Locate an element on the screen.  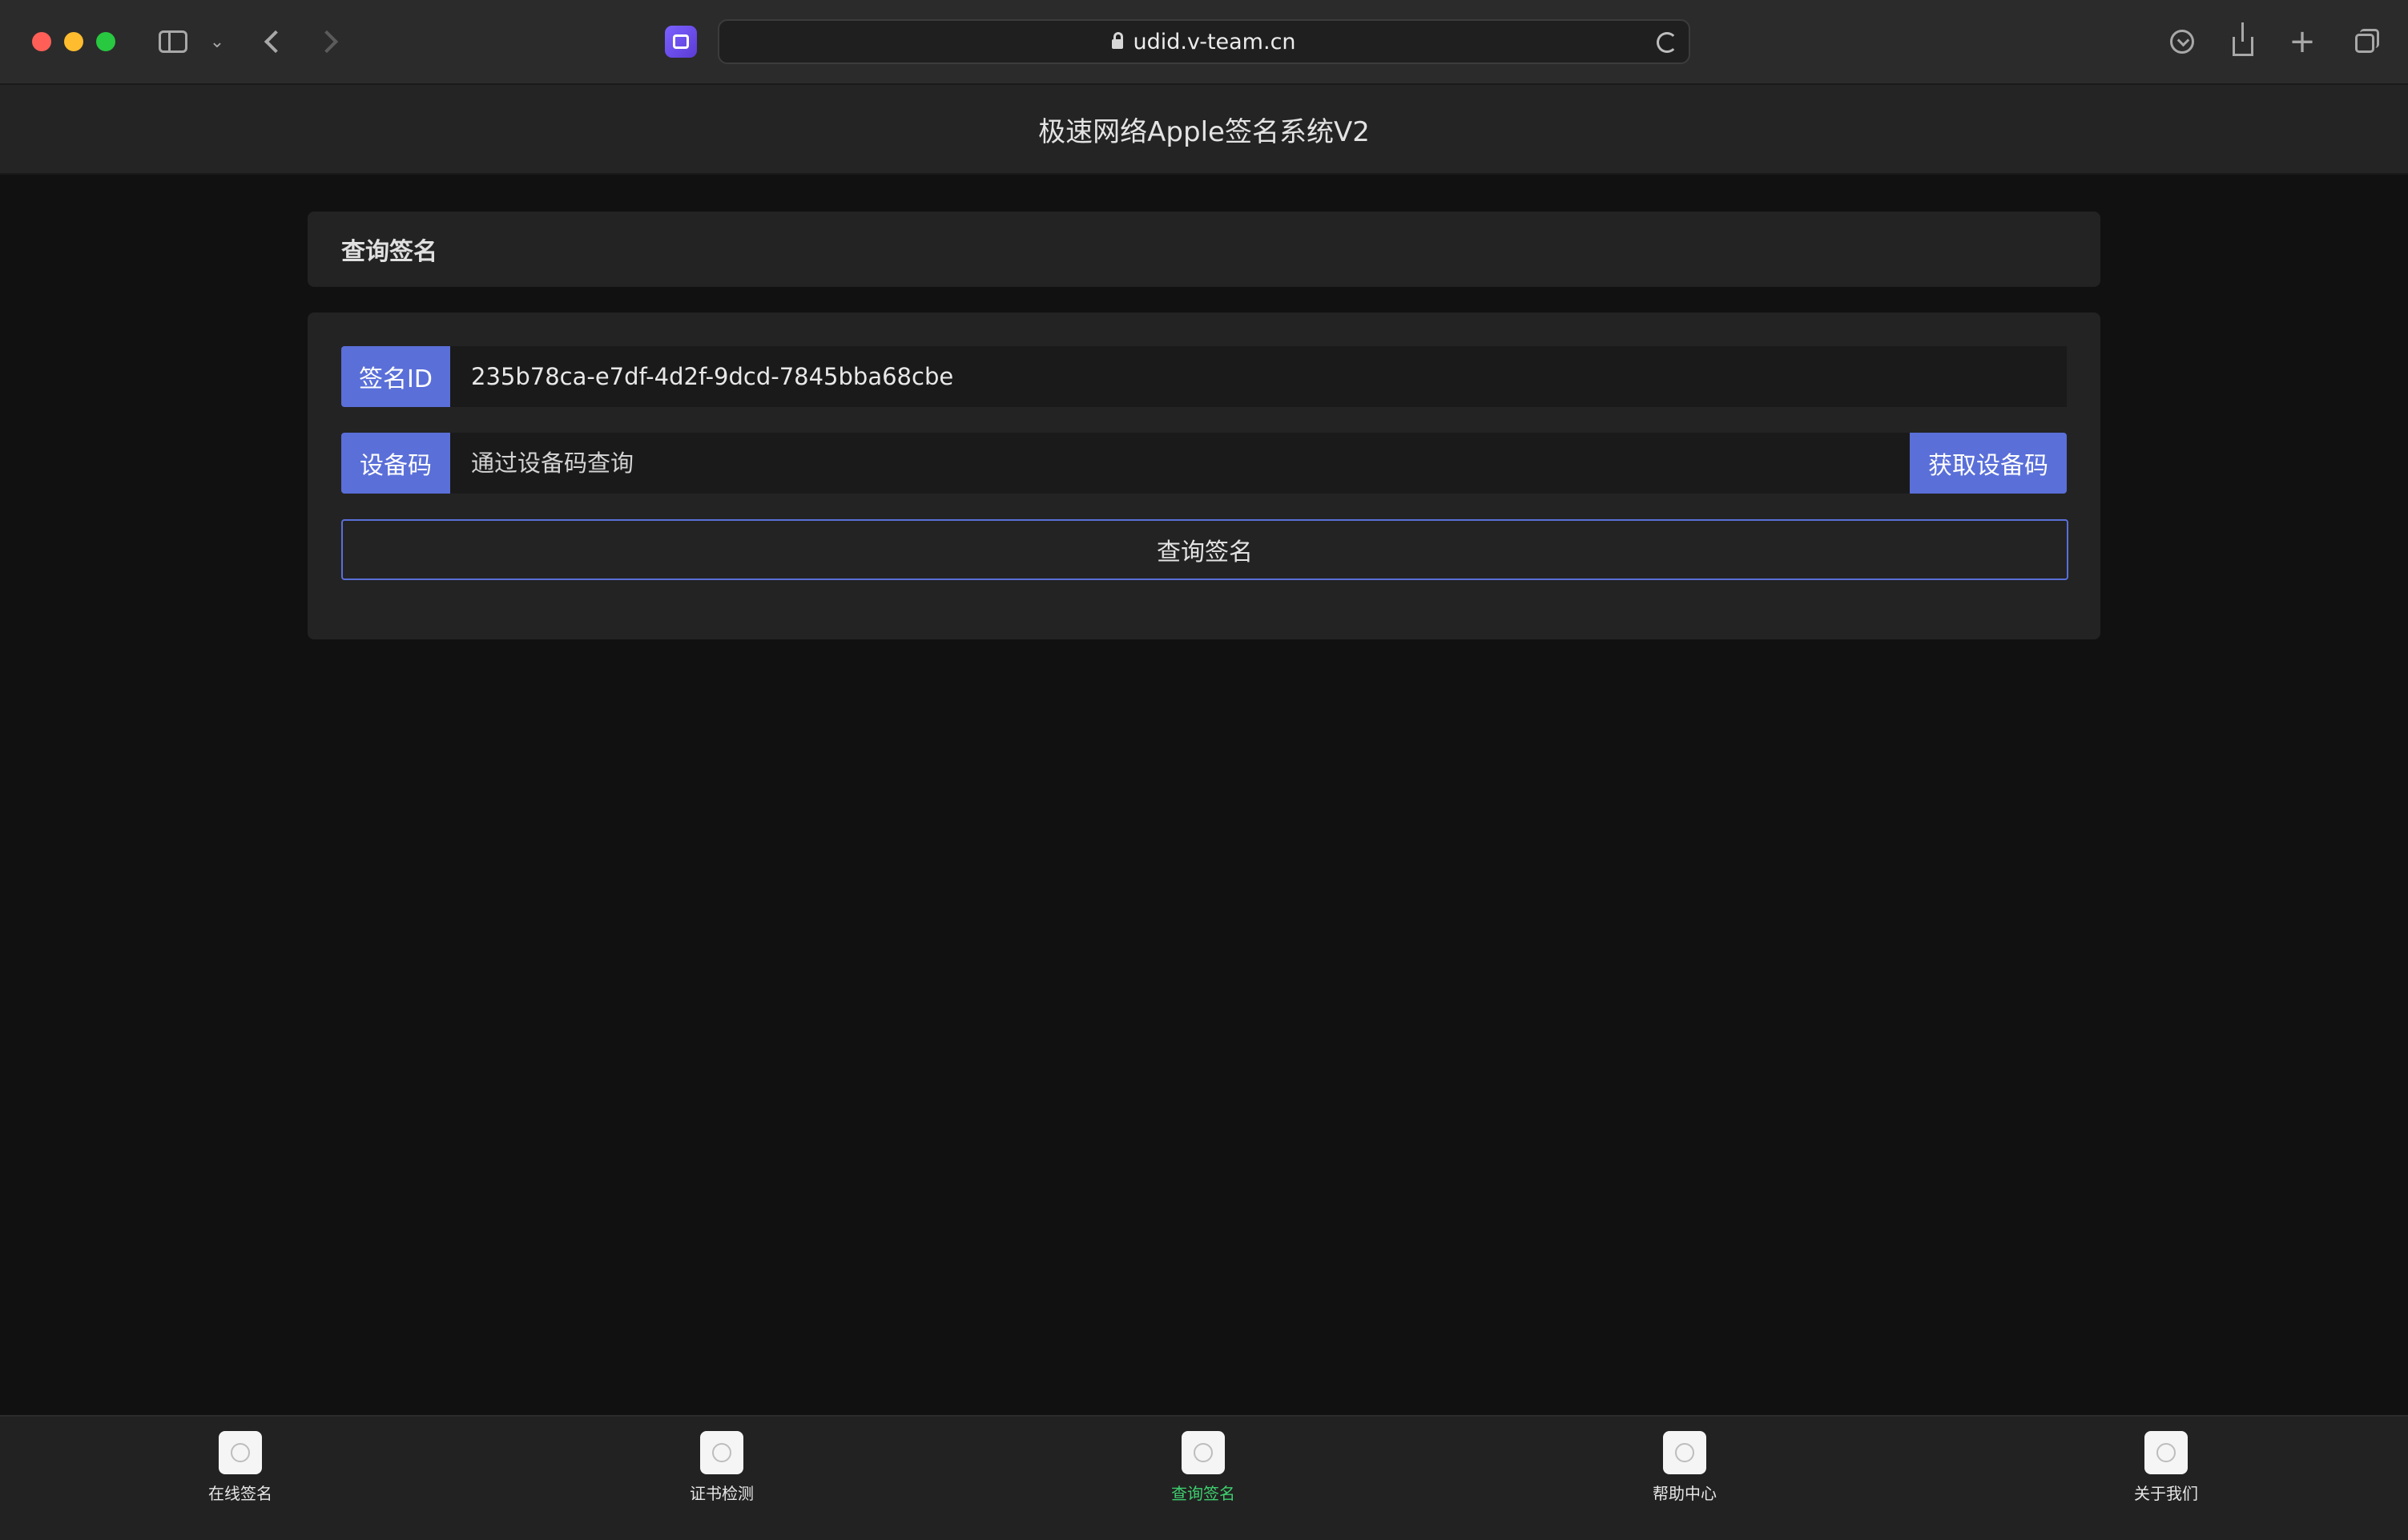
tab-label: 证书检测 is located at coordinates (722, 1494).